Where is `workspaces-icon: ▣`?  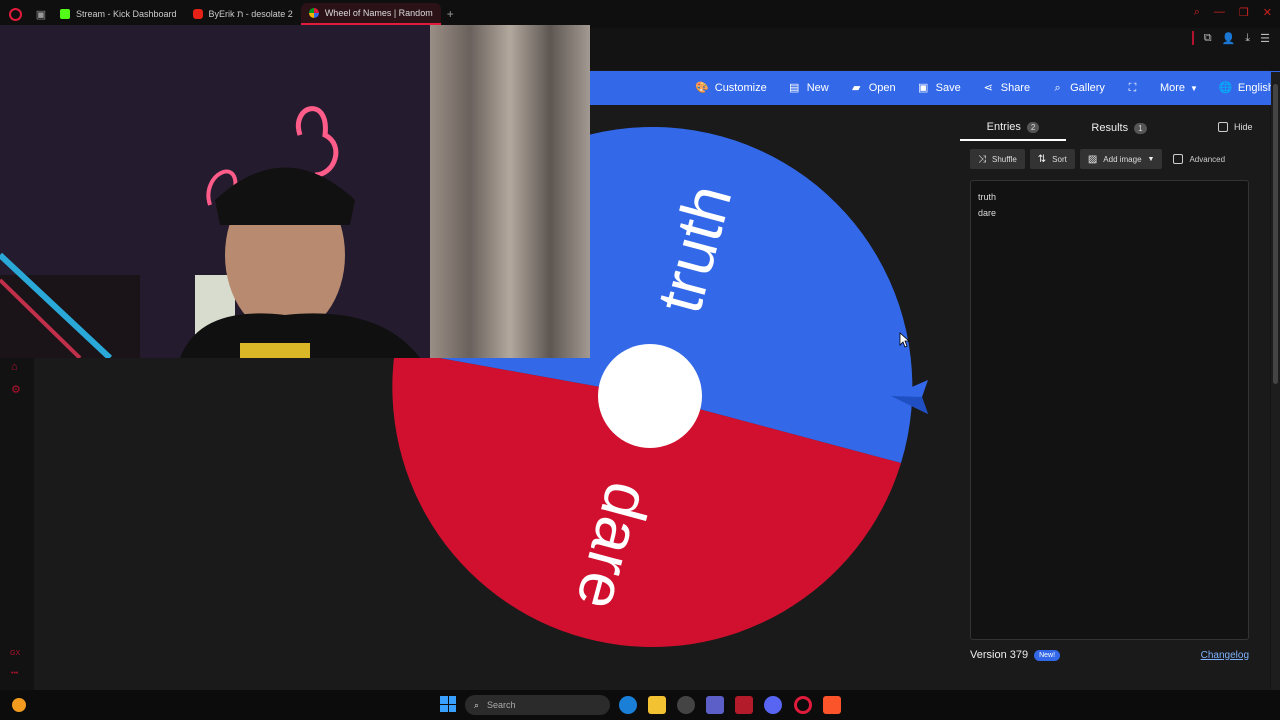 workspaces-icon: ▣ is located at coordinates (41, 14).